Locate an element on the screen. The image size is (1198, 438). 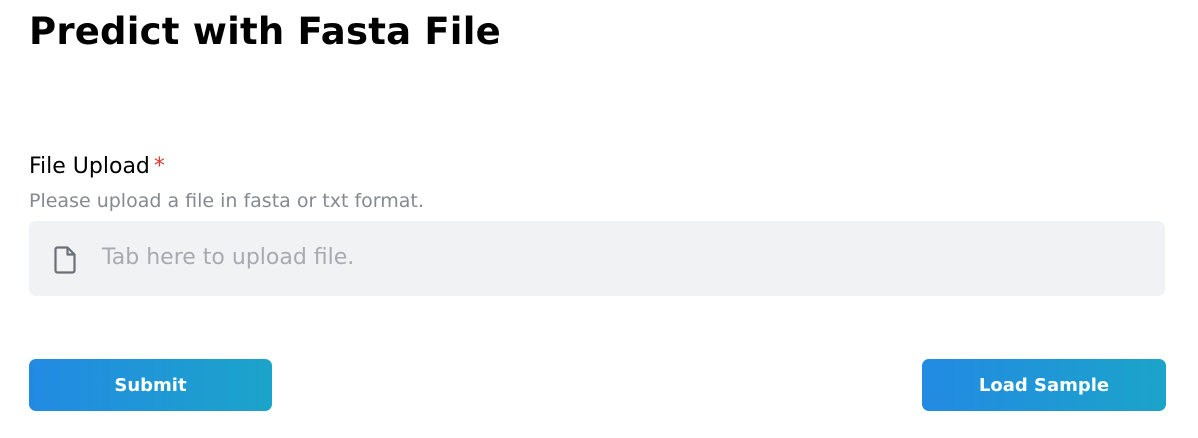
required-marker: * is located at coordinates (159, 166).